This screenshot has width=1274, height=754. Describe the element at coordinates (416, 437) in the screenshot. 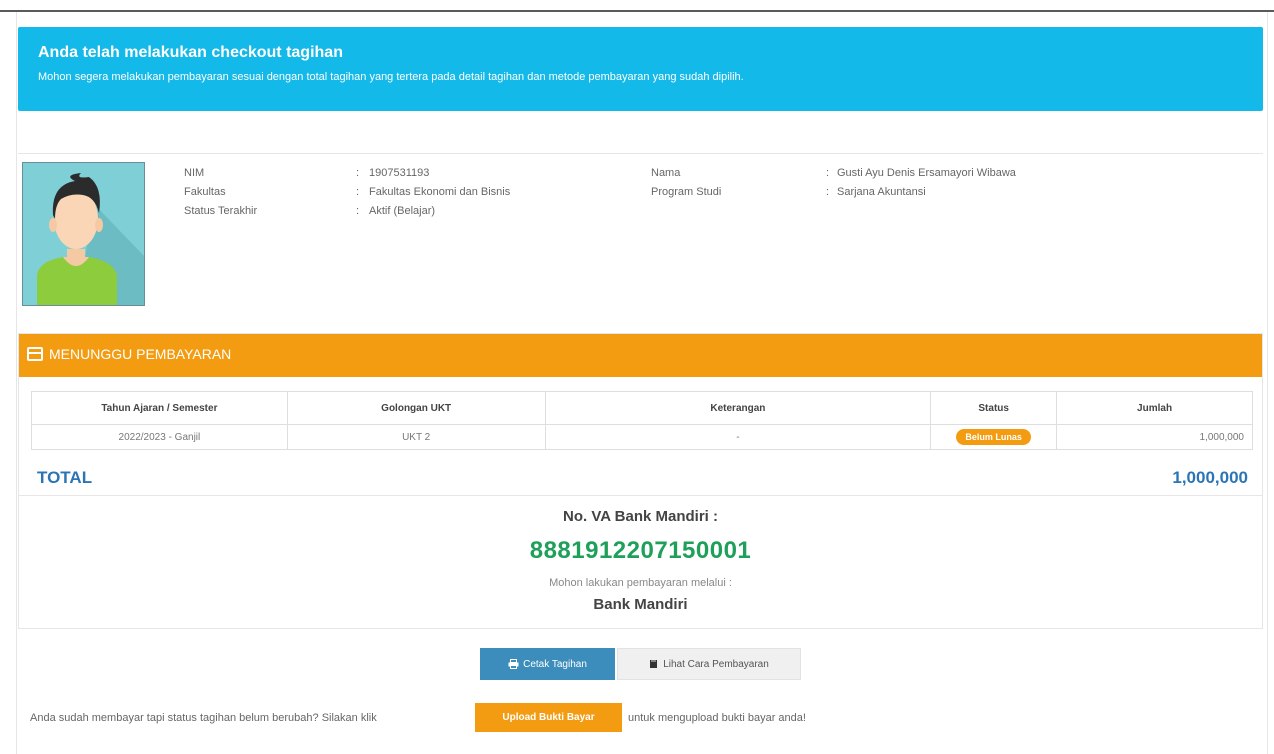

I see `cell-ukt: UKT 2` at that location.